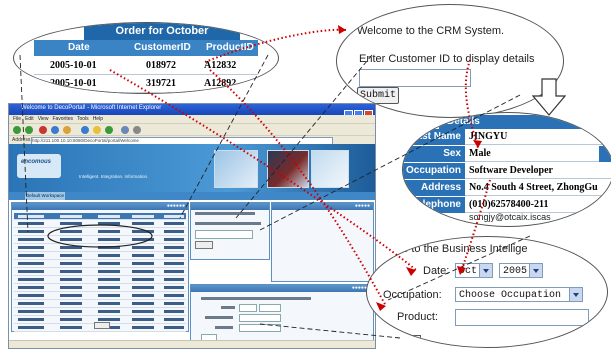  I want to click on last-name-value: JINGYU, so click(538, 137).